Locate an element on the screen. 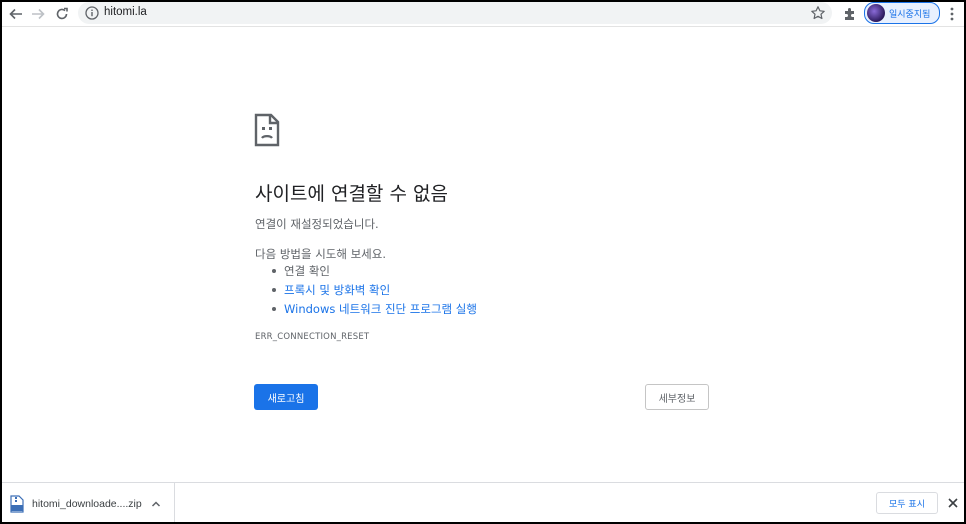  star-icon is located at coordinates (818, 13).